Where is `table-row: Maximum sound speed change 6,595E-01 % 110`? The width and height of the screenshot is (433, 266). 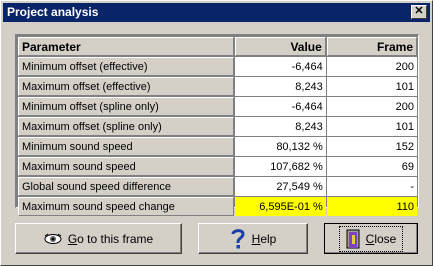 table-row: Maximum sound speed change 6,595E-01 % 110 is located at coordinates (217, 206).